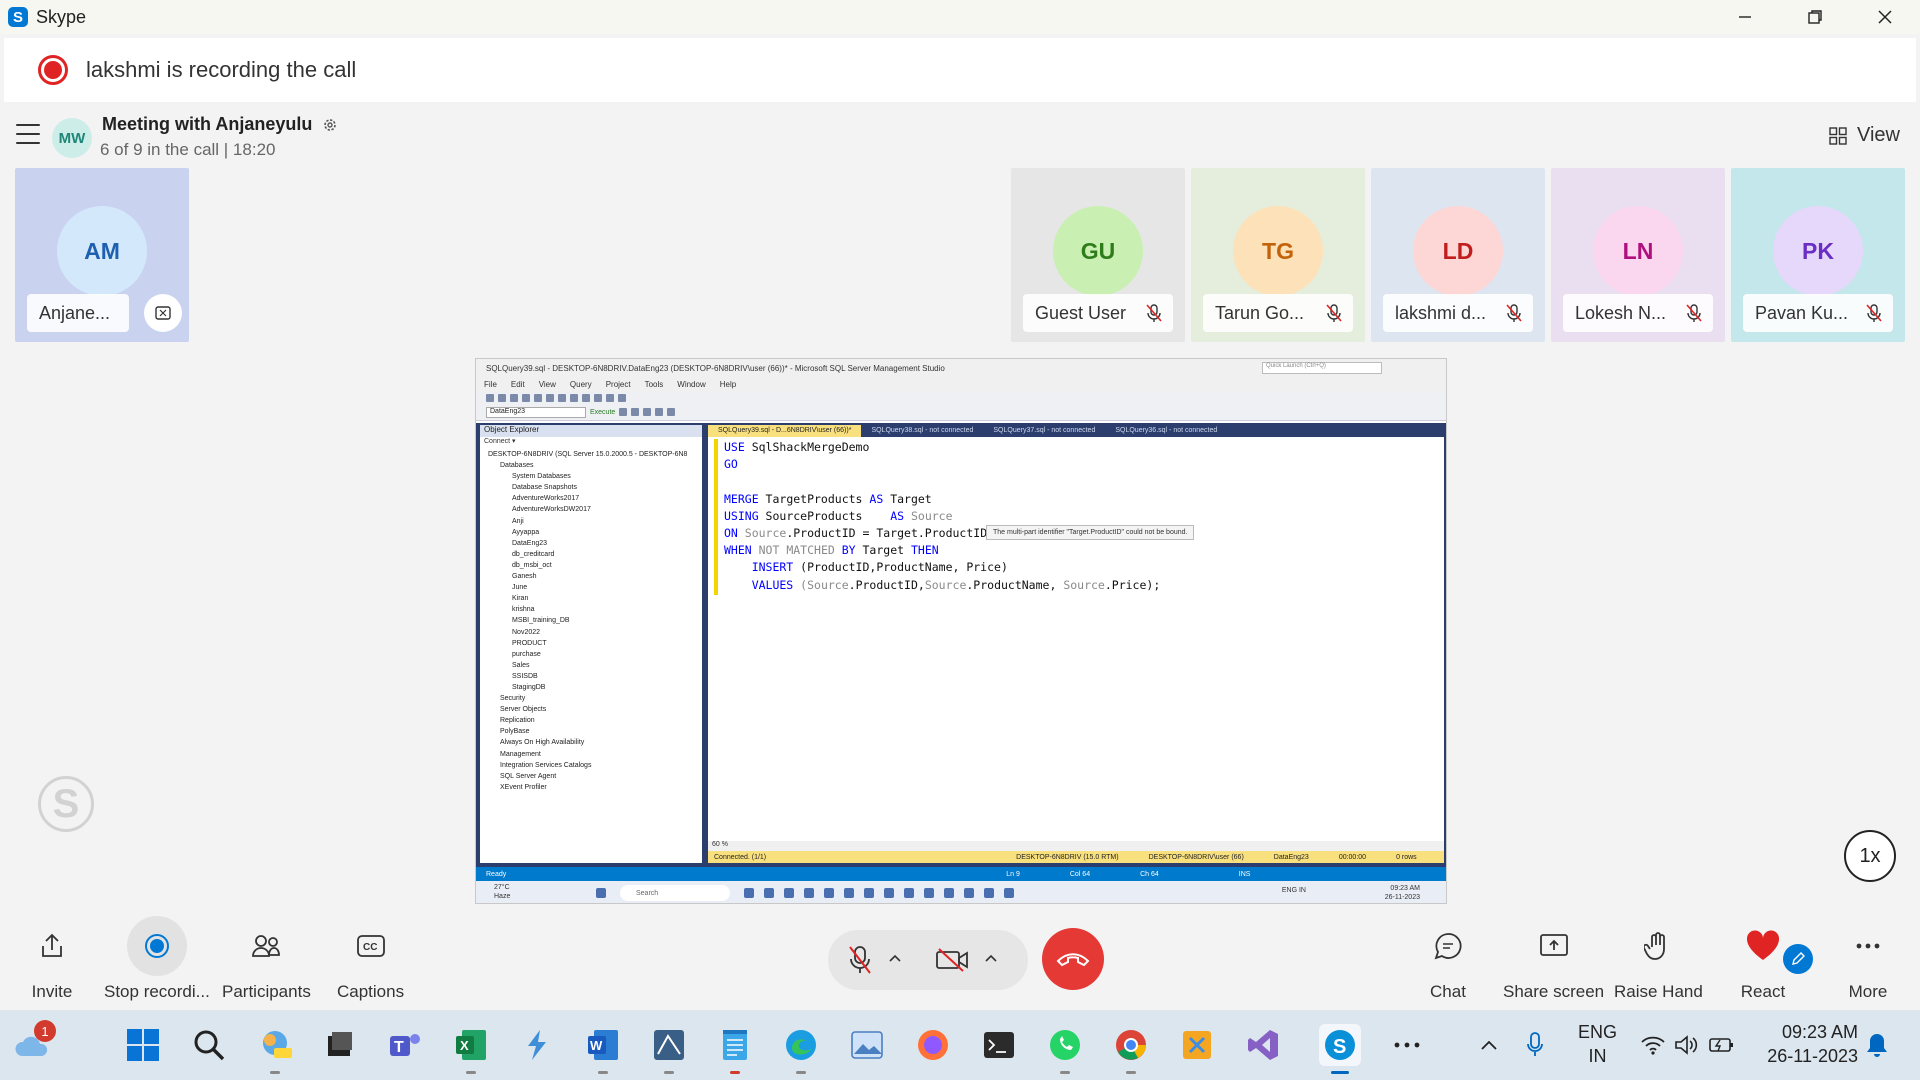  What do you see at coordinates (1407, 1045) in the screenshot?
I see `taskbar-overflow-button` at bounding box center [1407, 1045].